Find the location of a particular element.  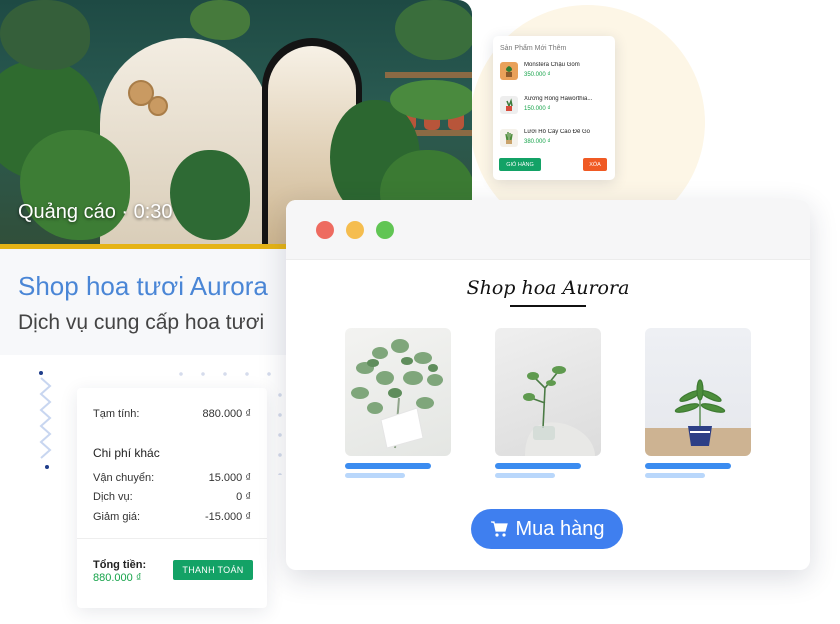

potted-plant-image is located at coordinates (700, 412).